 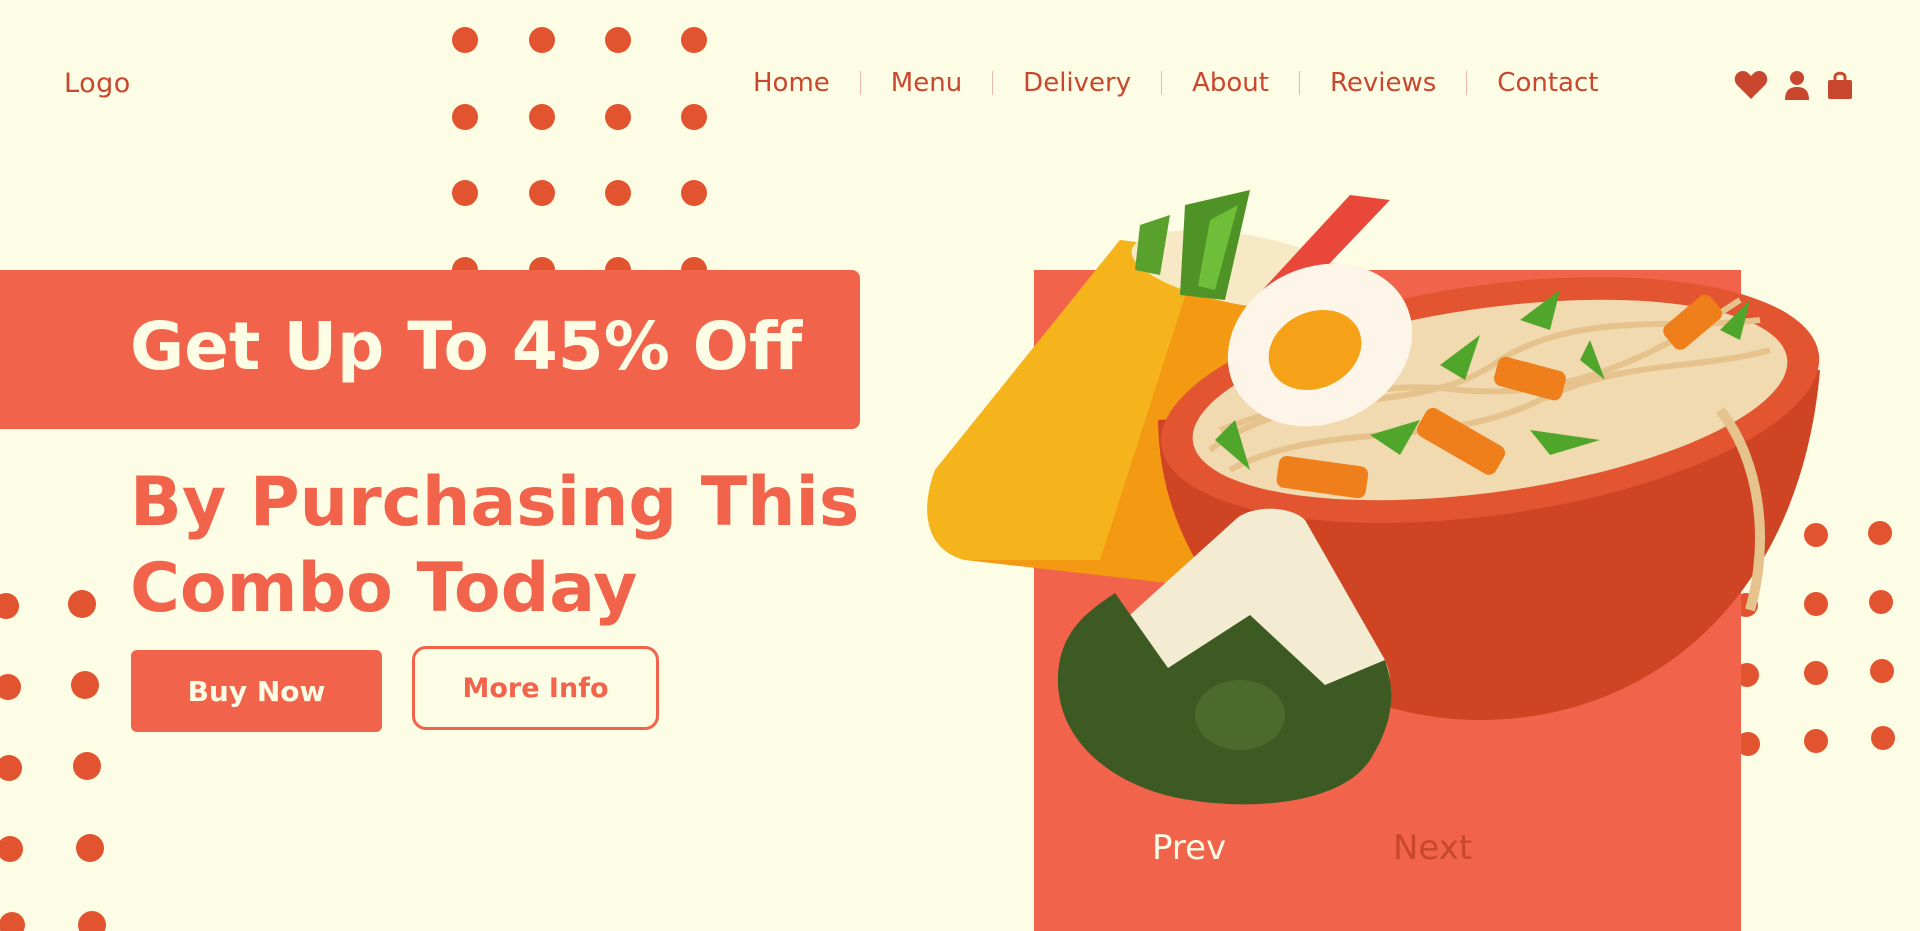 I want to click on main-nav: Home Menu Delivery About Reviews Contact, so click(x=1175, y=83).